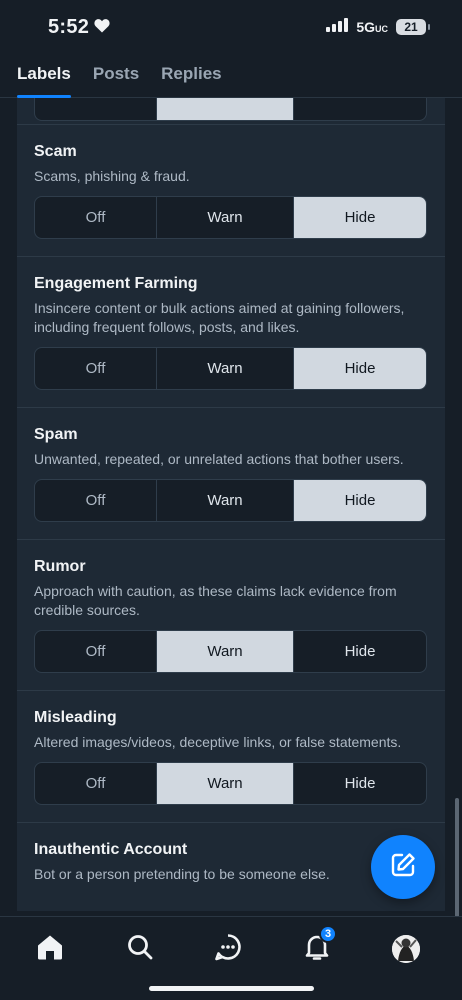  I want to click on label-section-partial, so click(231, 111).